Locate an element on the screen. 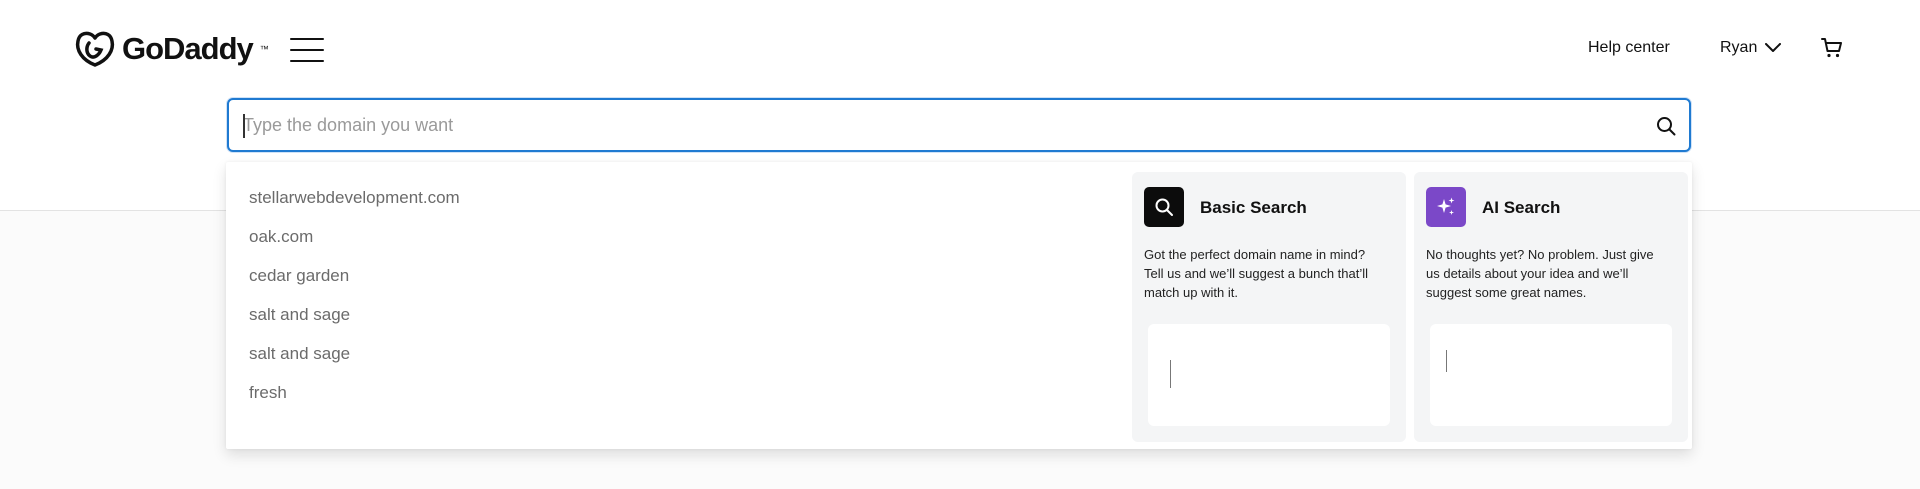  domain-search-box is located at coordinates (959, 125).